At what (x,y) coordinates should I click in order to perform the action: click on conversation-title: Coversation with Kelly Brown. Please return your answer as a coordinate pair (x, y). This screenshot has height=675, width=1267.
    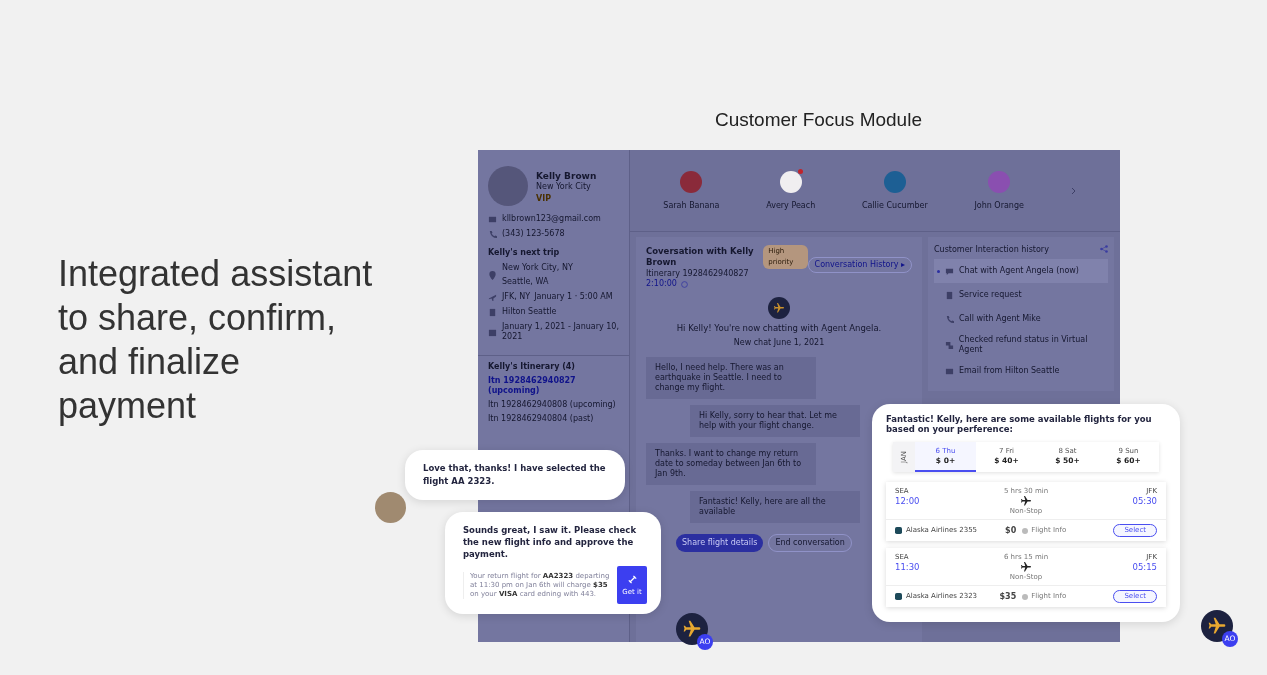
    Looking at the image, I should click on (700, 257).